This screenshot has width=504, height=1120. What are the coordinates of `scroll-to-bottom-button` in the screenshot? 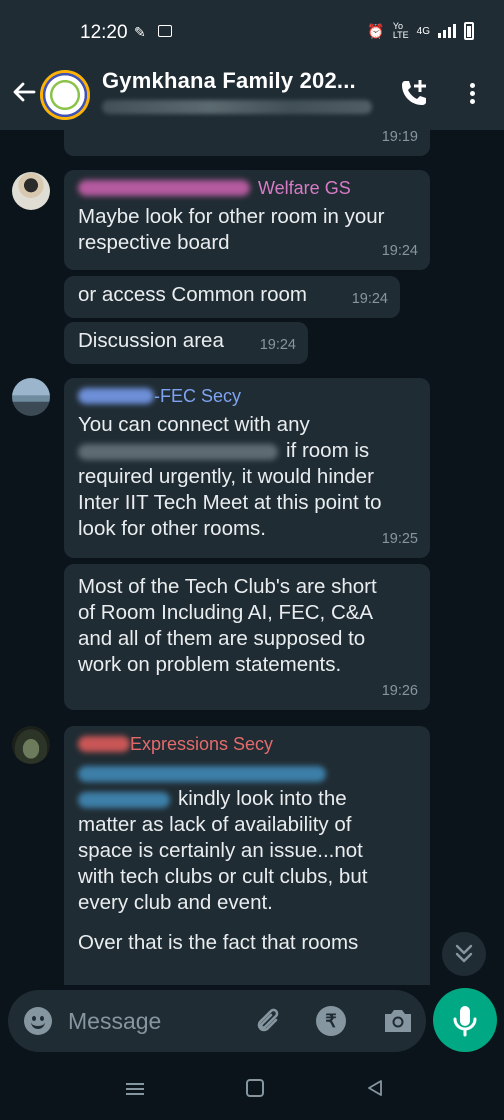 It's located at (464, 954).